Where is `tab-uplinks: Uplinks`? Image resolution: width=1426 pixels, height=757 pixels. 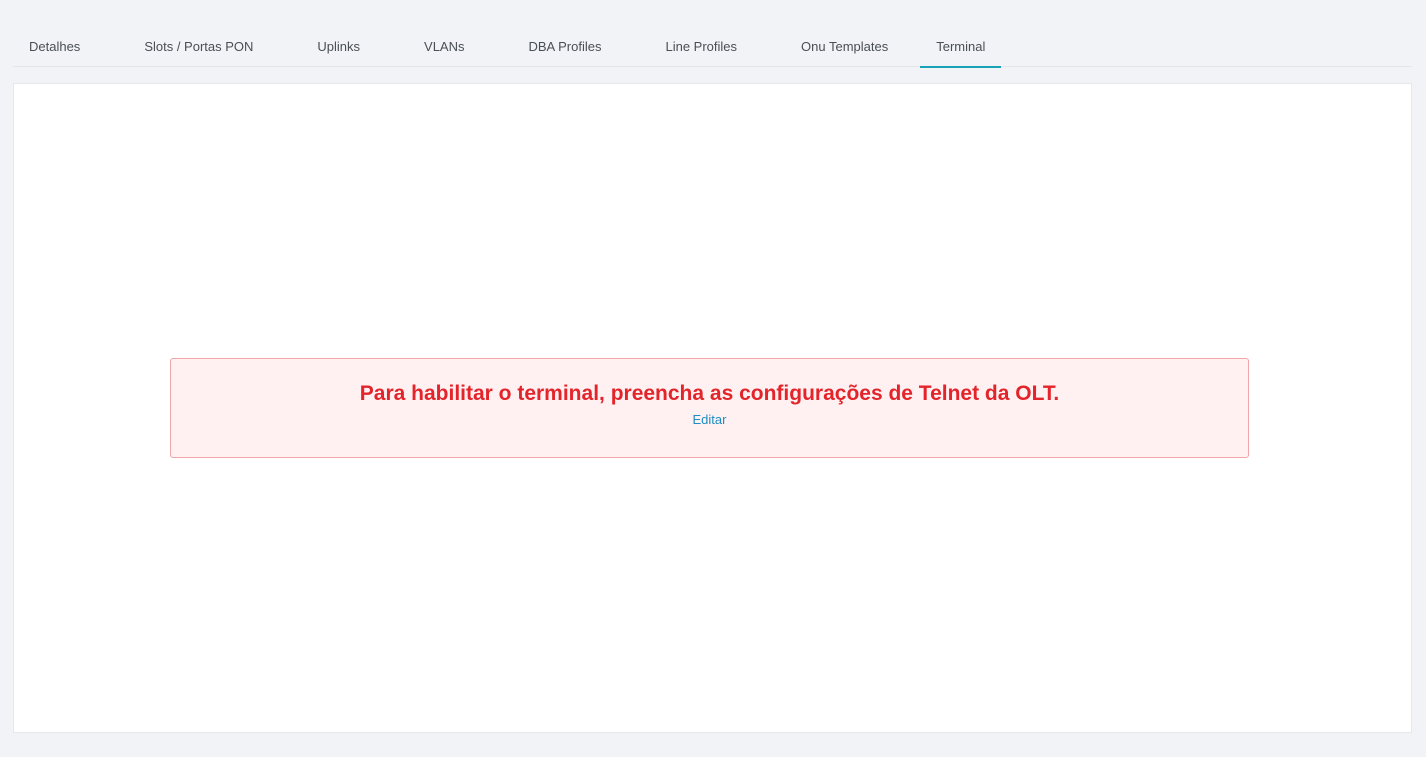 tab-uplinks: Uplinks is located at coordinates (338, 46).